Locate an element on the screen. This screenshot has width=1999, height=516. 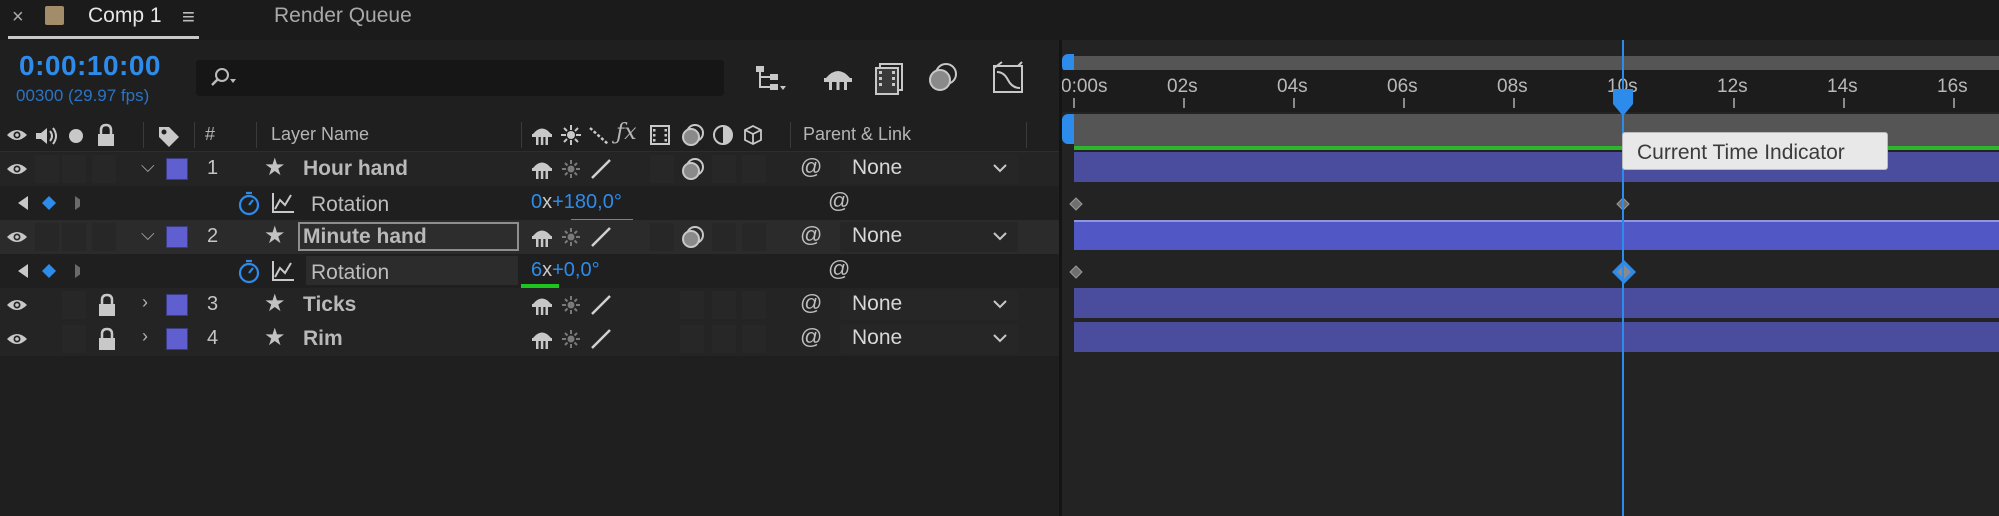
selected-keyframe-diamond-icon is located at coordinates (1624, 272).